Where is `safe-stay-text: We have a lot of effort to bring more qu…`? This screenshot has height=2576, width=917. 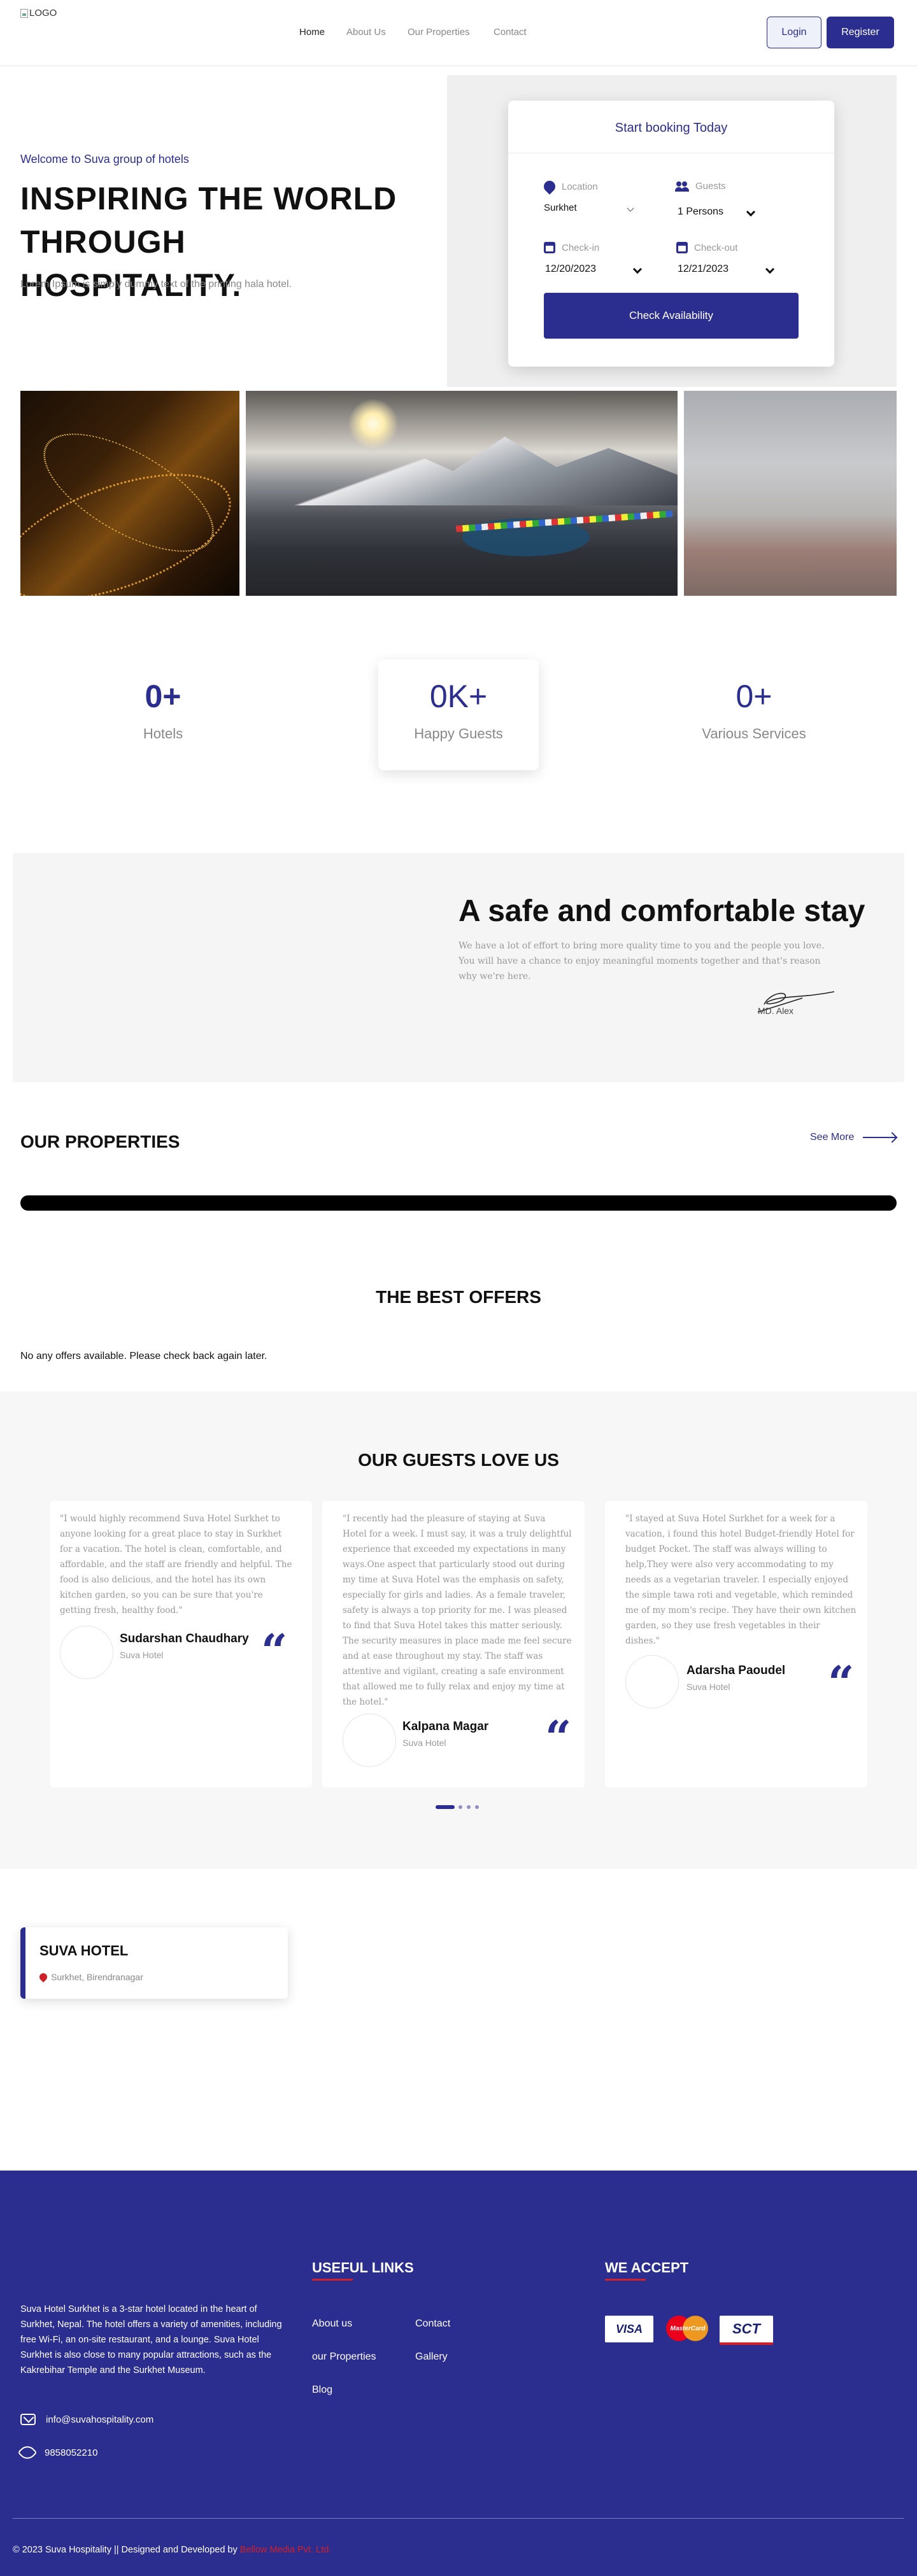
safe-stay-text: We have a lot of effort to bring more qu… is located at coordinates (641, 962).